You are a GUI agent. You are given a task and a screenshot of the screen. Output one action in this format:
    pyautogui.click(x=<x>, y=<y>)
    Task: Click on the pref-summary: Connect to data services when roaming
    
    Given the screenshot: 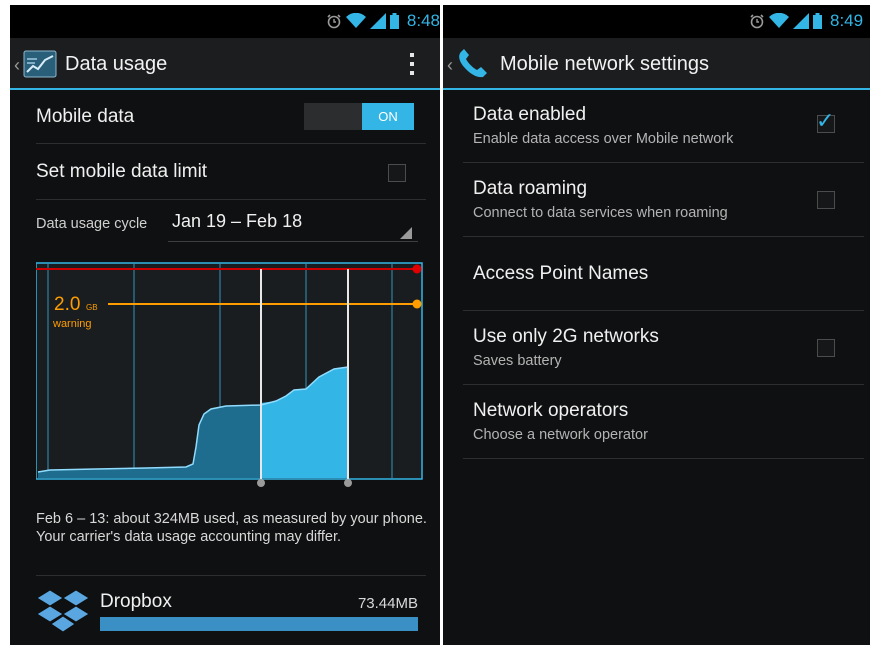 What is the action you would take?
    pyautogui.click(x=600, y=213)
    